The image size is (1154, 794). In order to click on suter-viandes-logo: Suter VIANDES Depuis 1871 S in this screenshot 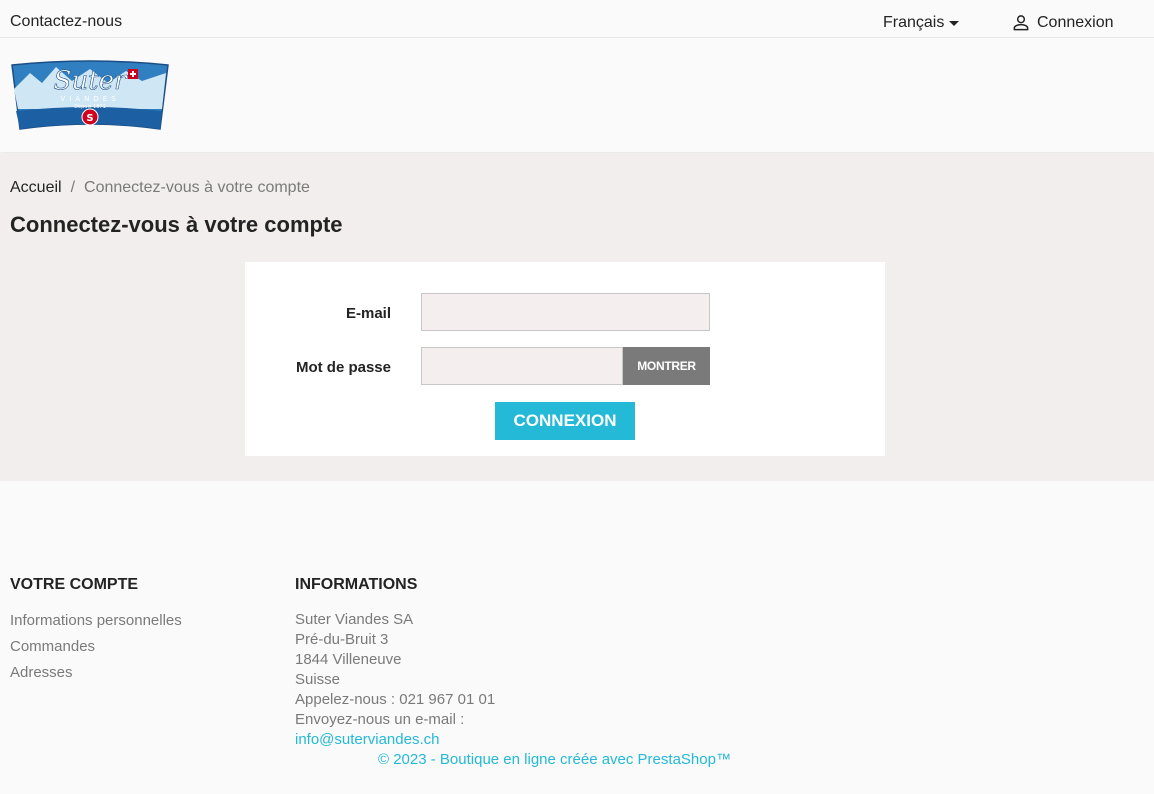, I will do `click(90, 96)`.